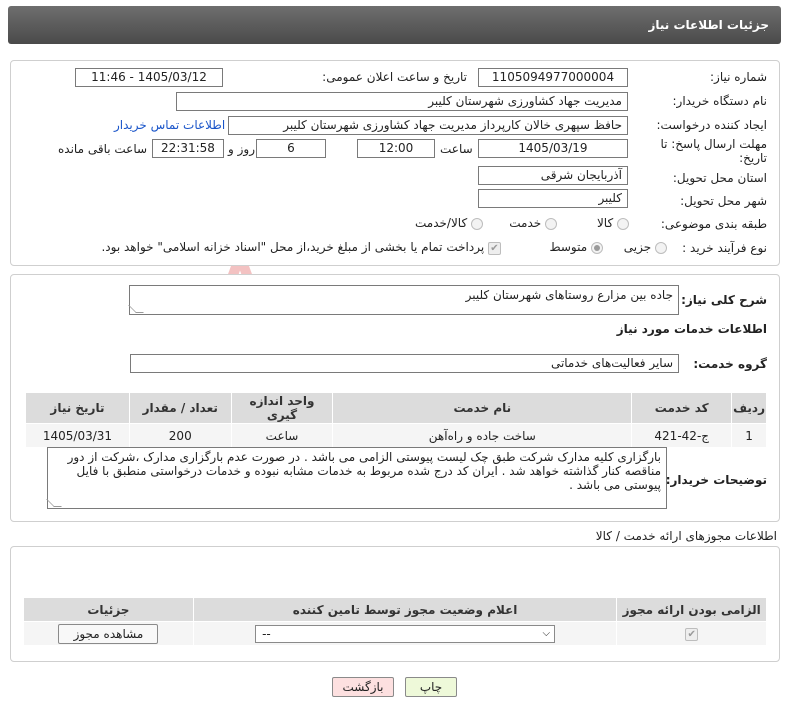 The width and height of the screenshot is (789, 713). Describe the element at coordinates (404, 363) in the screenshot. I see `service-group-field: سایر فعالیت‌های خدماتی` at that location.